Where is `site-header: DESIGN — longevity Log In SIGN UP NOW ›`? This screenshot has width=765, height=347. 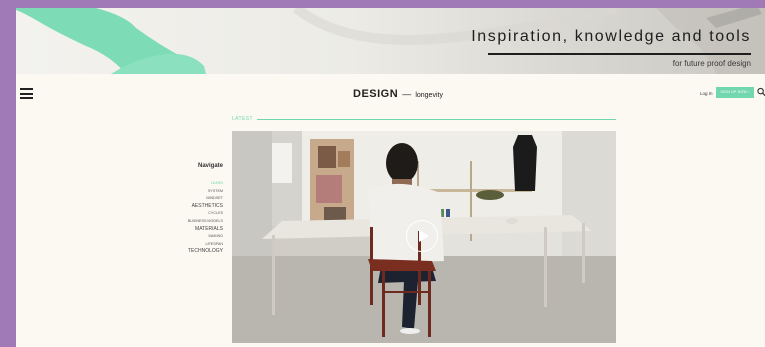 site-header: DESIGN — longevity Log In SIGN UP NOW › is located at coordinates (390, 94).